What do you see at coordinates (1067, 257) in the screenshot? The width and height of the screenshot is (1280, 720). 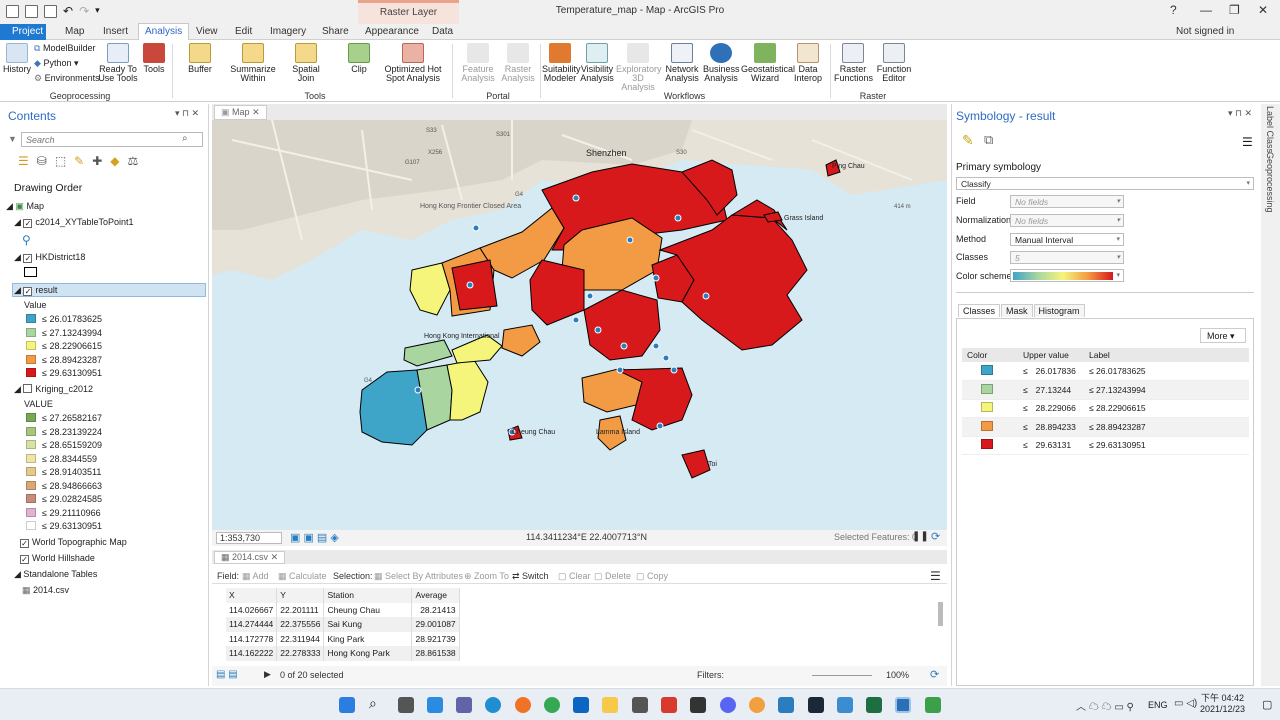 I see `classes-dropdown: 5 ▾` at bounding box center [1067, 257].